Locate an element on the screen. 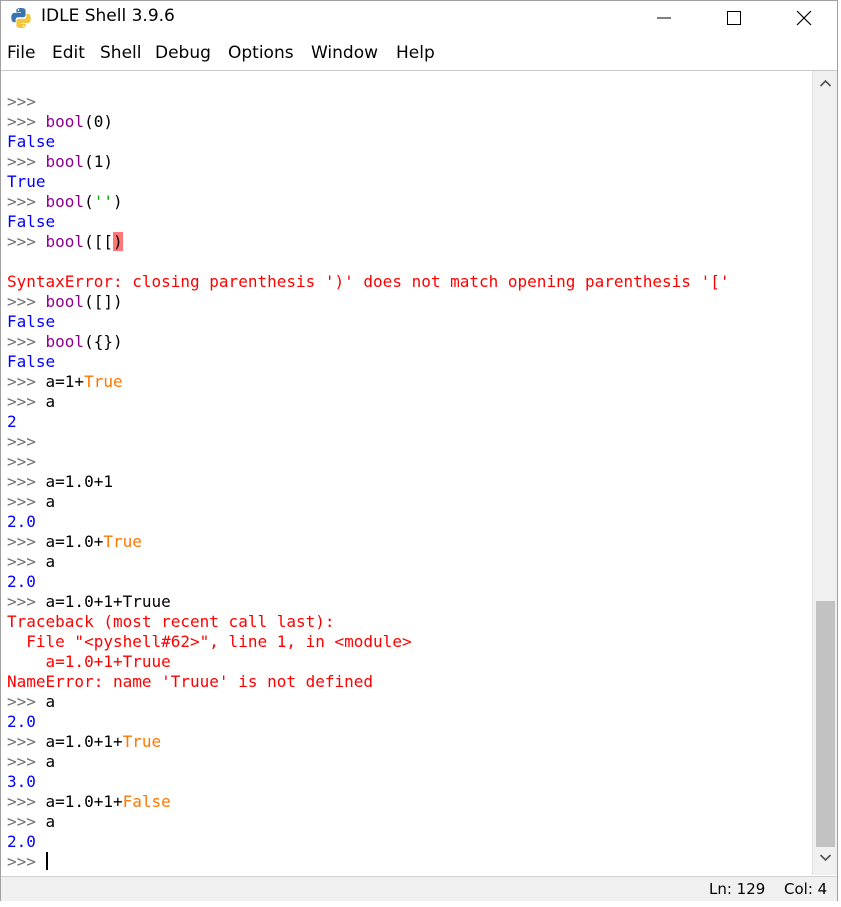  menu-options: Options is located at coordinates (261, 53).